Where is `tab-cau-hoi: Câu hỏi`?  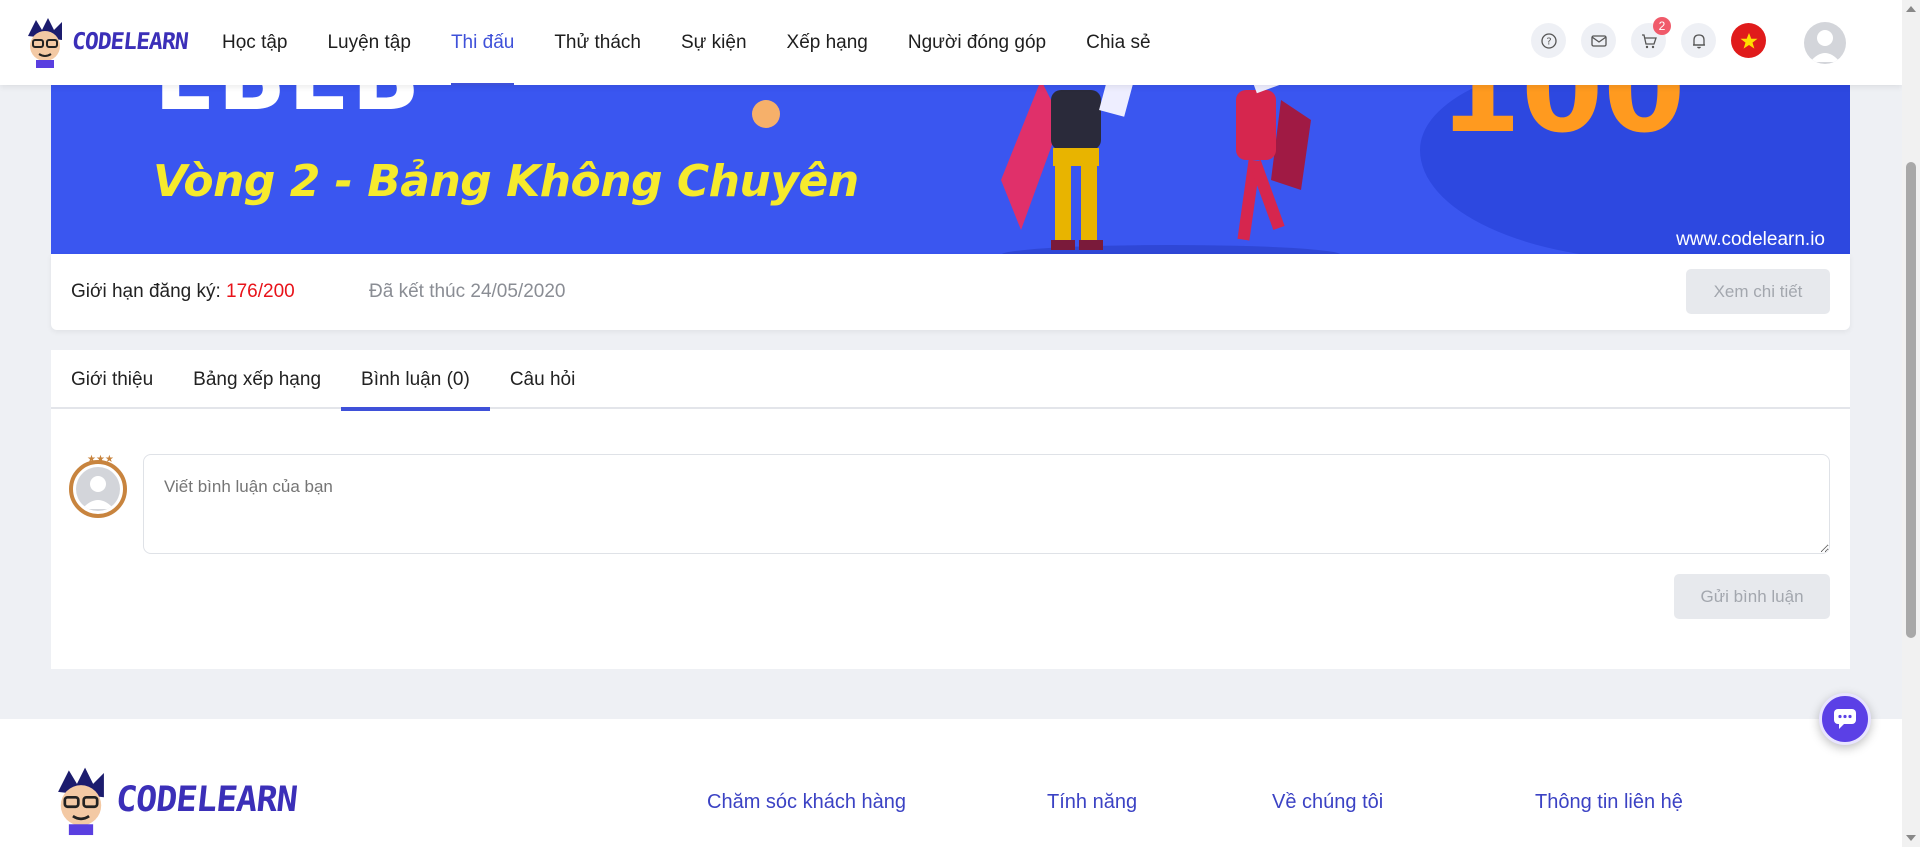 tab-cau-hoi: Câu hỏi is located at coordinates (543, 379).